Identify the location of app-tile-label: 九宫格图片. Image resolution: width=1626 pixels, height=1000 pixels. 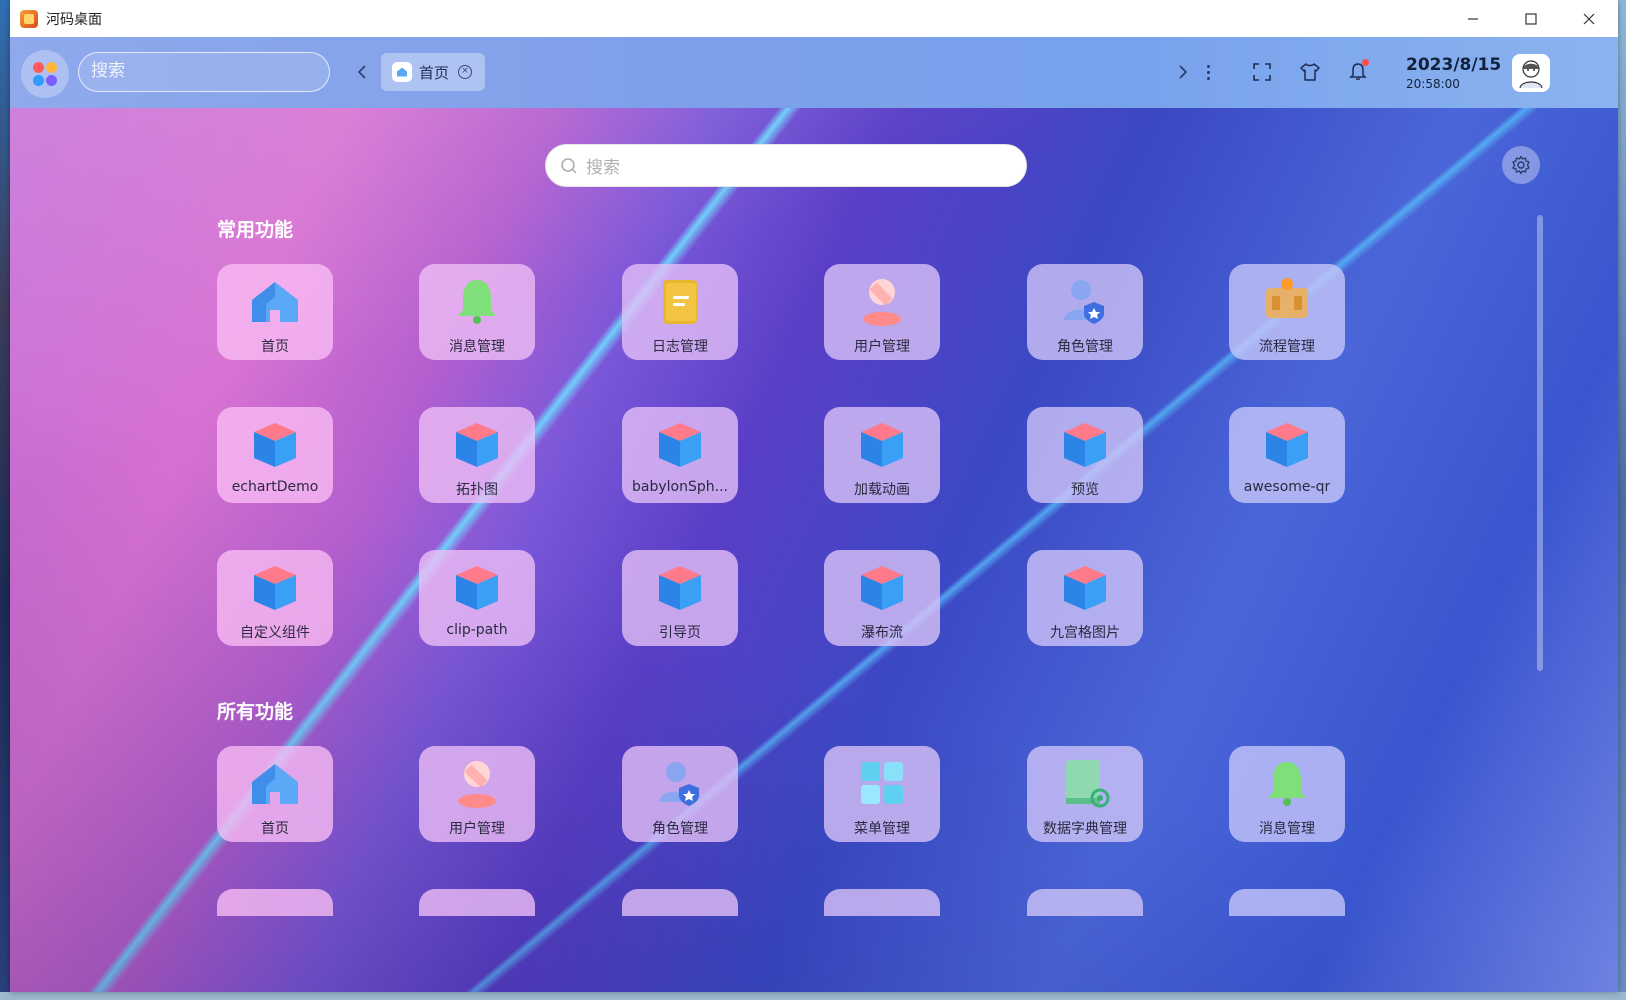
(1085, 633).